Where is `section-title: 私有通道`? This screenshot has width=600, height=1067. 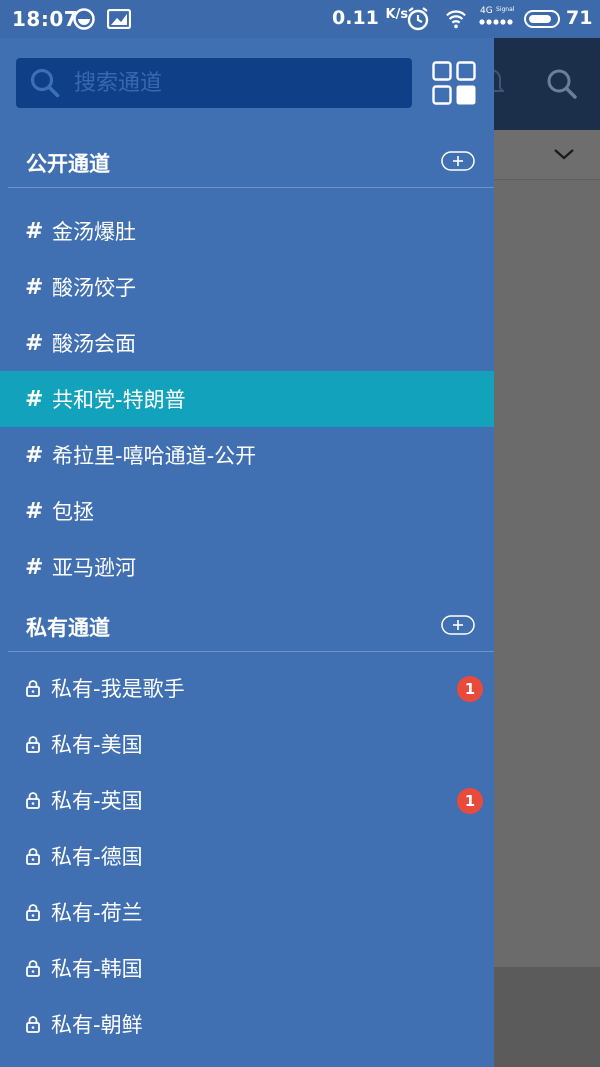
section-title: 私有通道 is located at coordinates (68, 628).